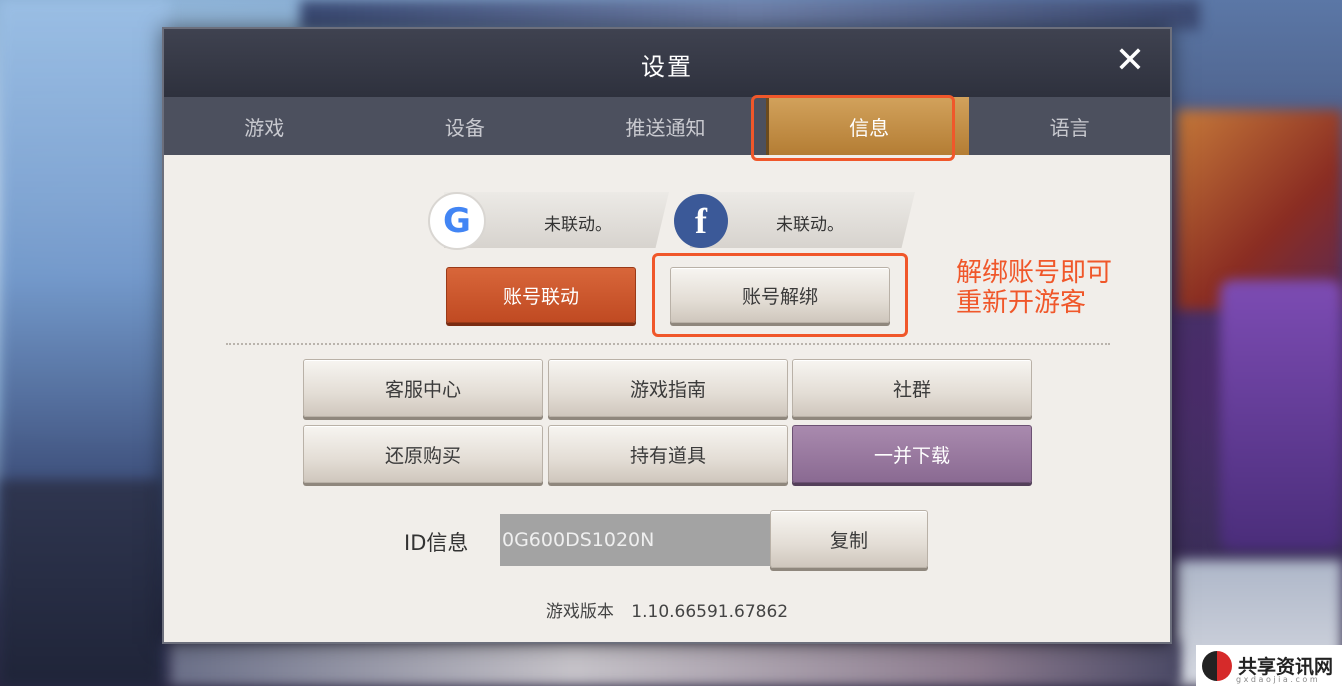  What do you see at coordinates (423, 388) in the screenshot?
I see `customer-service-button: 客服中心` at bounding box center [423, 388].